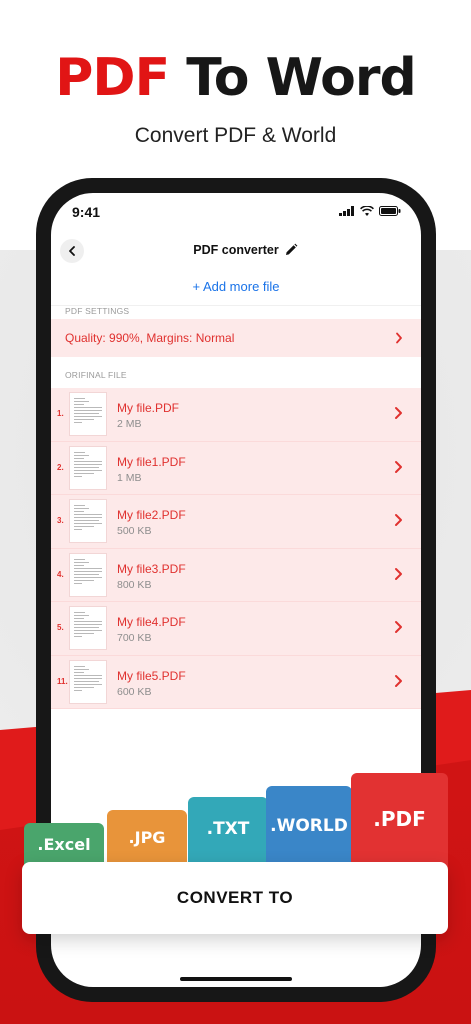  Describe the element at coordinates (346, 211) in the screenshot. I see `signal-icon` at that location.